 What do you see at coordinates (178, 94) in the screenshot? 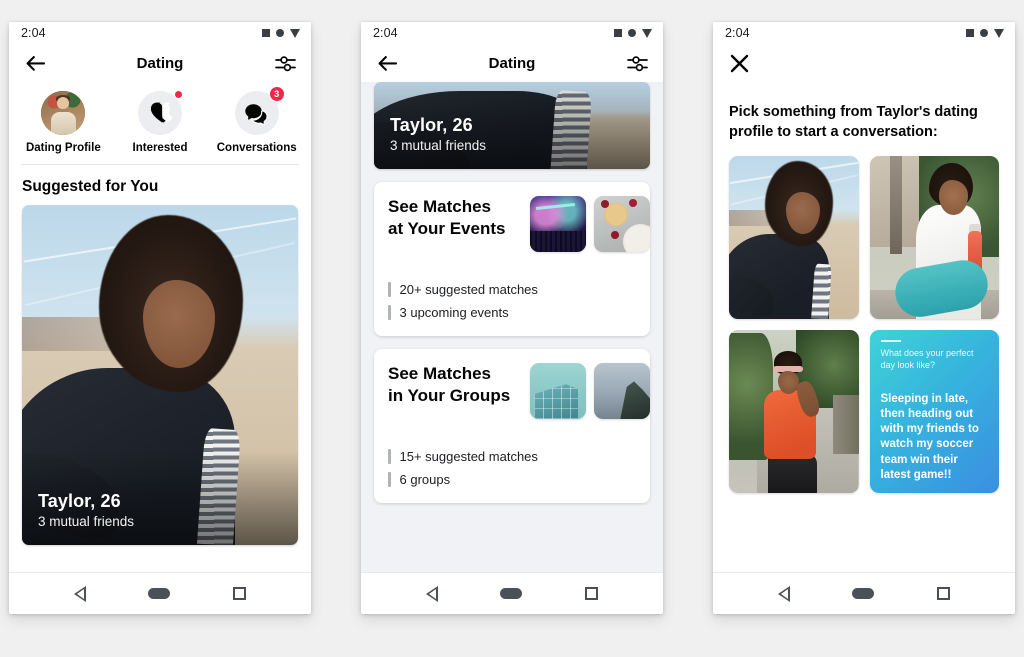
I see `interested-badge-dot` at bounding box center [178, 94].